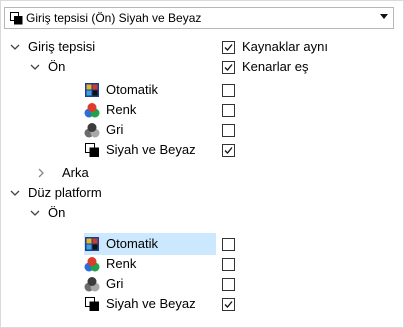 Image resolution: width=404 pixels, height=328 pixels. I want to click on chevron-right-icon, so click(41, 173).